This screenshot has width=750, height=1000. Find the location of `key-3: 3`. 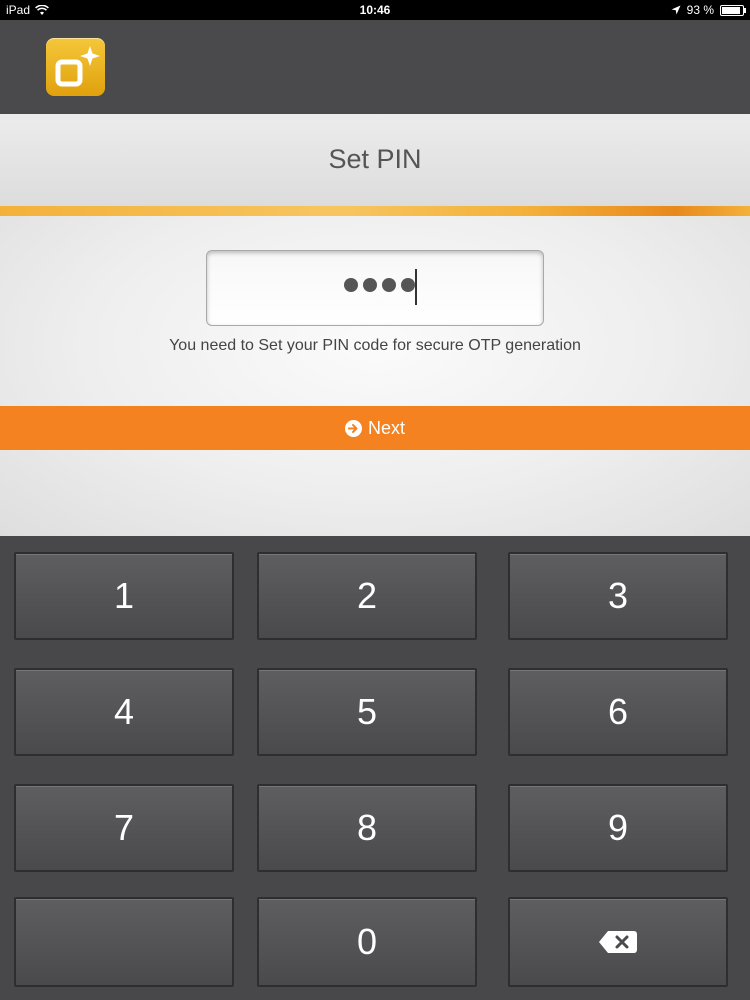

key-3: 3 is located at coordinates (618, 596).